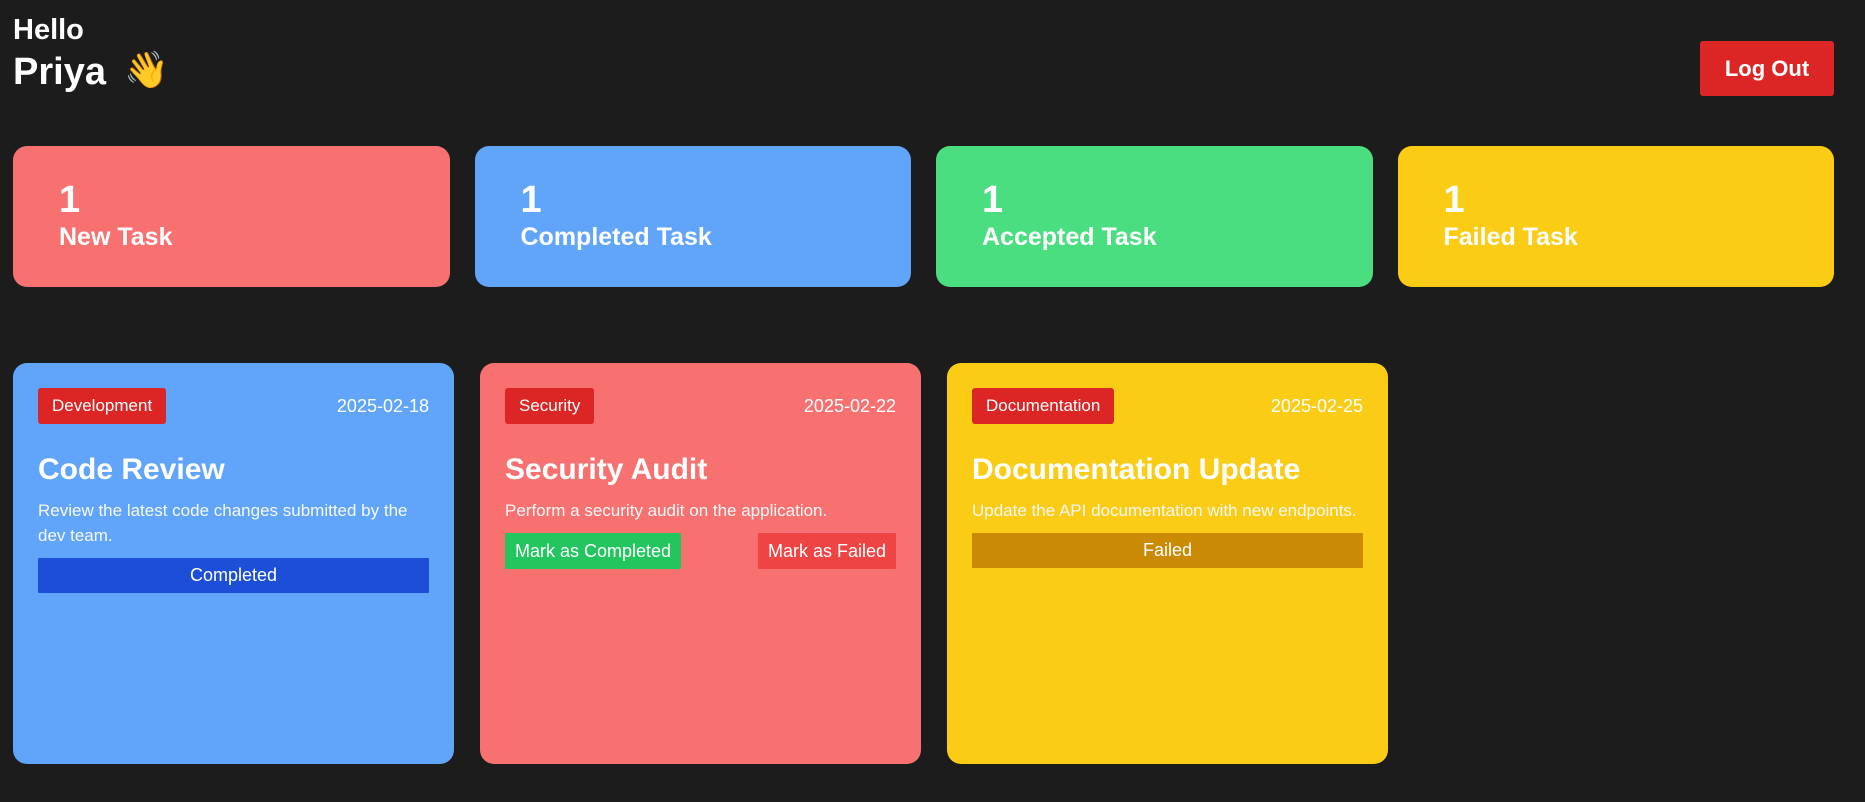  Describe the element at coordinates (826, 551) in the screenshot. I see `mark-failed-button: Mark as Failed` at that location.